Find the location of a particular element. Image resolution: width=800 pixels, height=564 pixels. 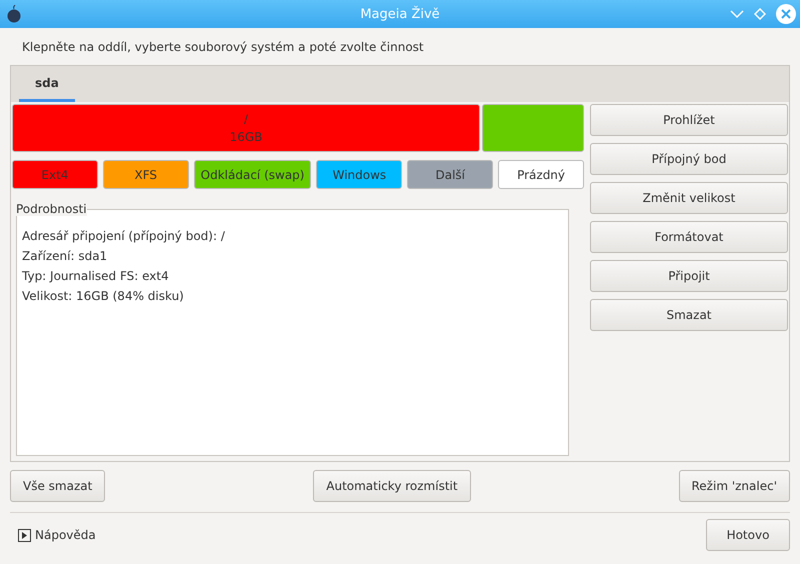

action-button: Přípojný bod is located at coordinates (689, 159).